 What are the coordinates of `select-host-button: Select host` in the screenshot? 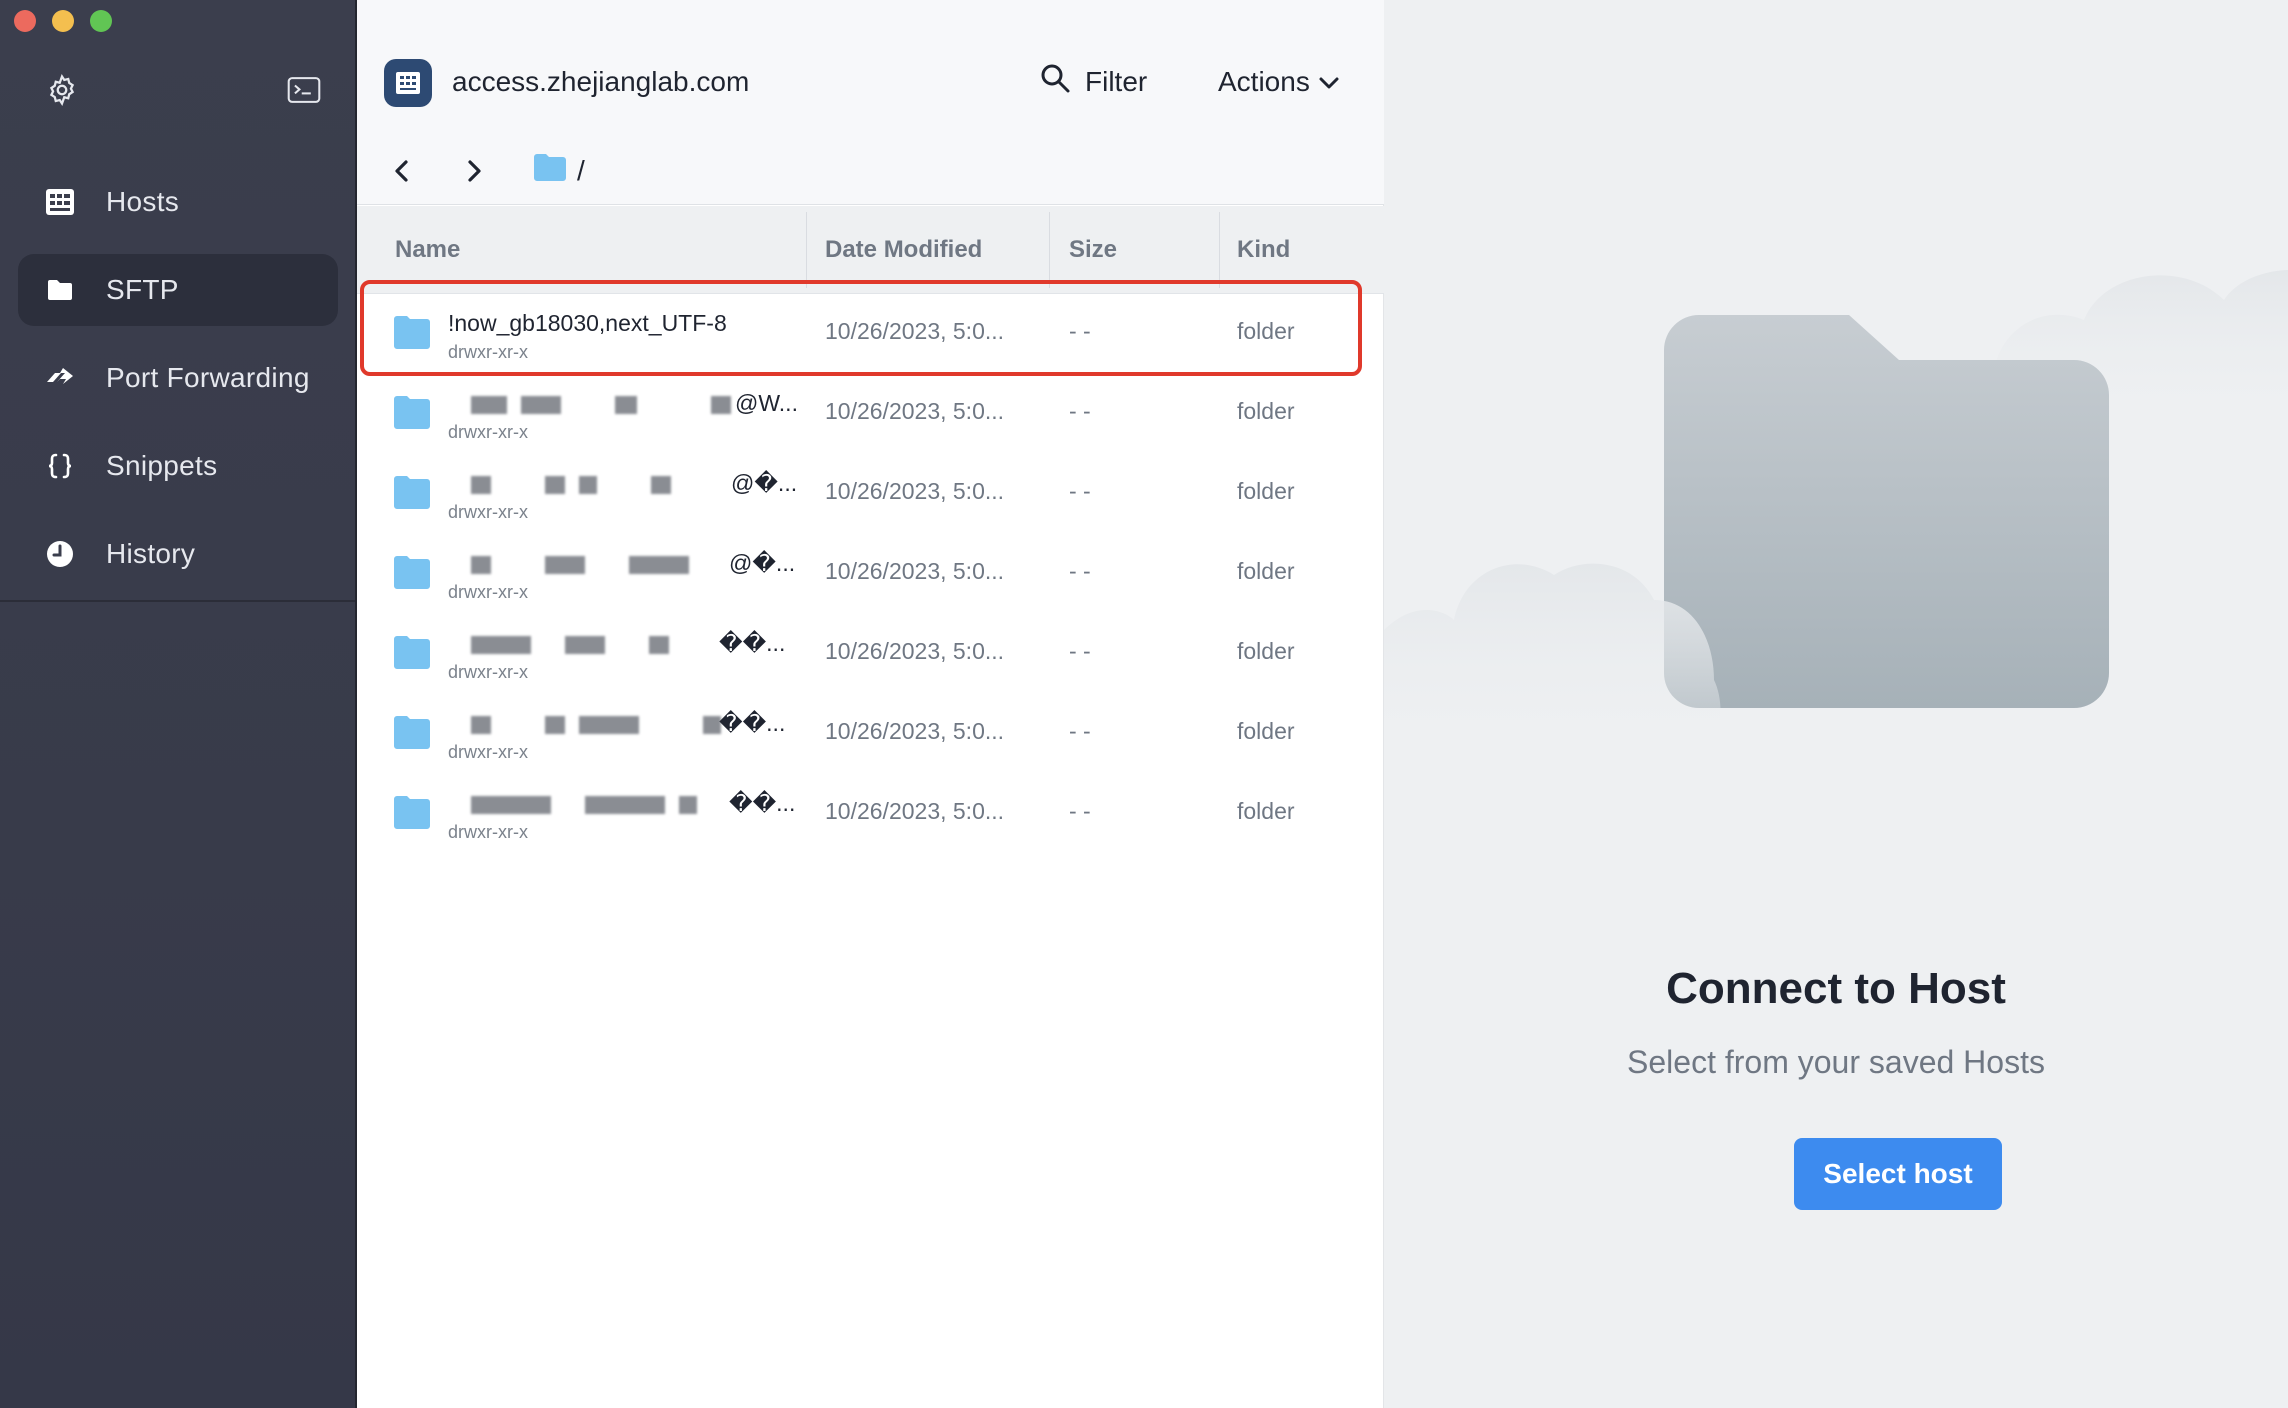 It's located at (1898, 1174).